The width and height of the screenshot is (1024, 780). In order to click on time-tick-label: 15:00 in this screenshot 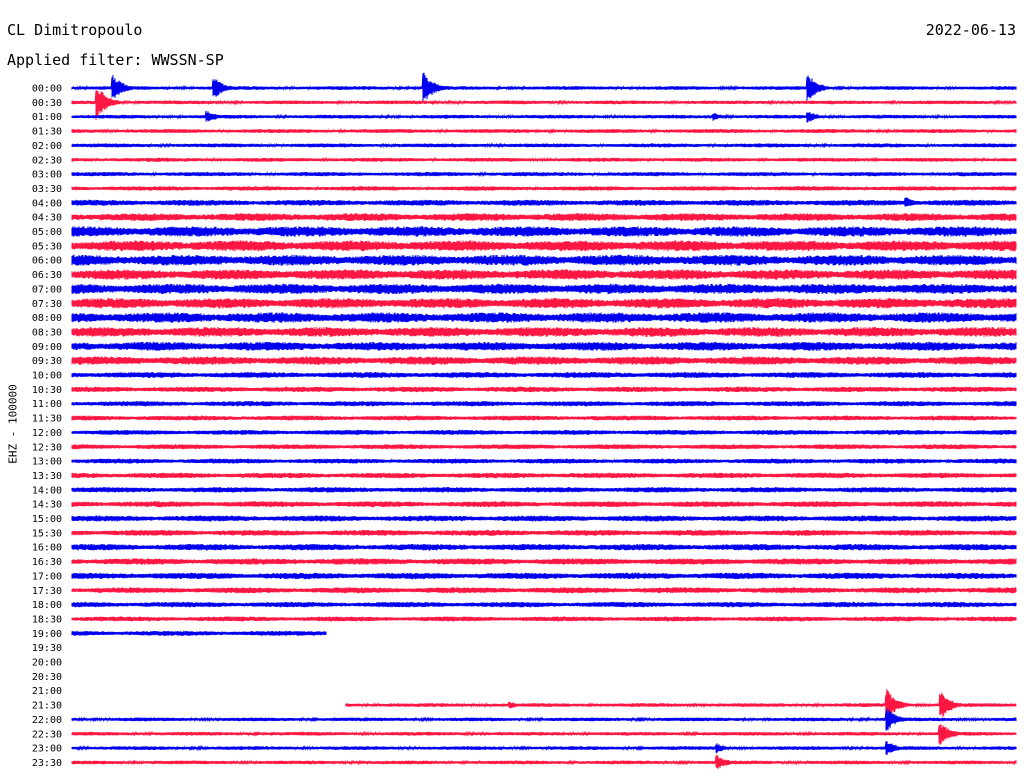, I will do `click(47, 519)`.